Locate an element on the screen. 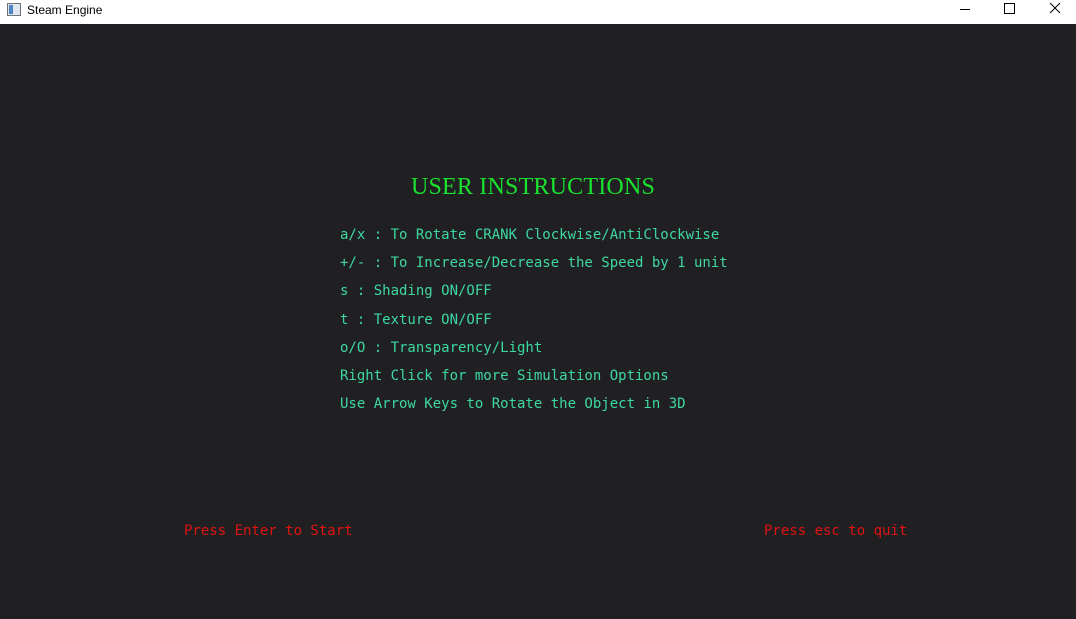  instruction-right-click: Right Click for more Simulation Options is located at coordinates (504, 375).